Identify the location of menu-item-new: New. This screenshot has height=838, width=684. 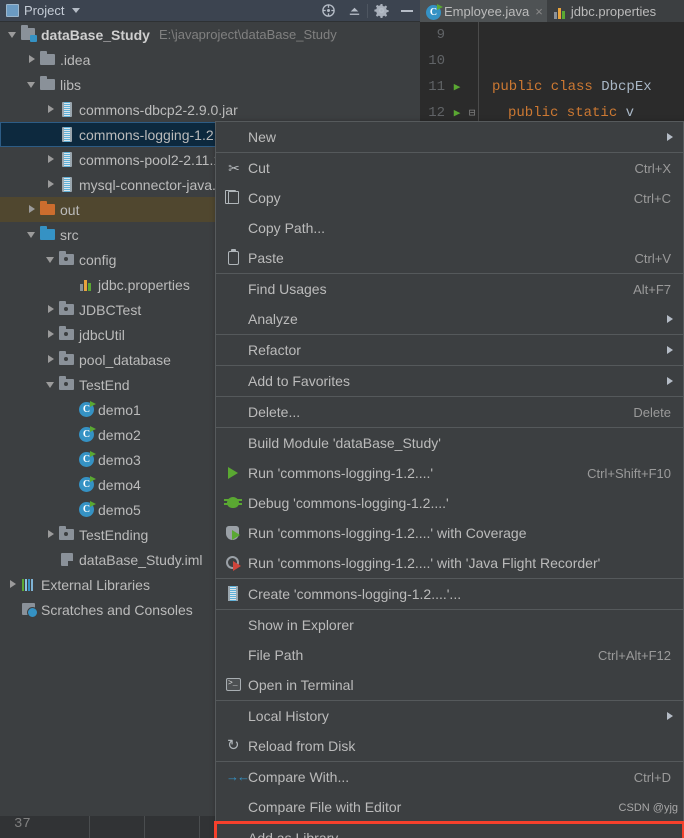
(449, 137).